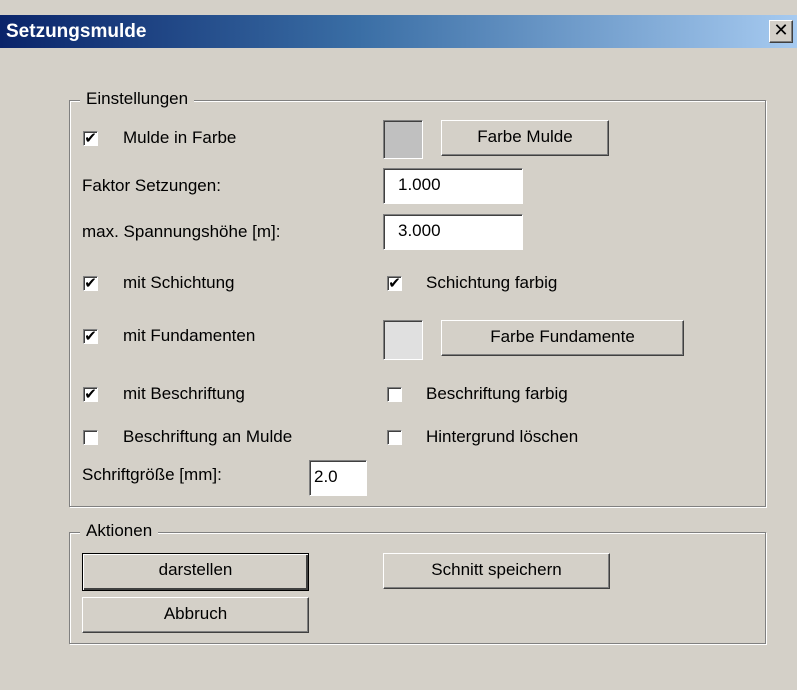 The height and width of the screenshot is (690, 797). I want to click on schriftgroesse-label: Schriftgröße [mm]:, so click(152, 474).